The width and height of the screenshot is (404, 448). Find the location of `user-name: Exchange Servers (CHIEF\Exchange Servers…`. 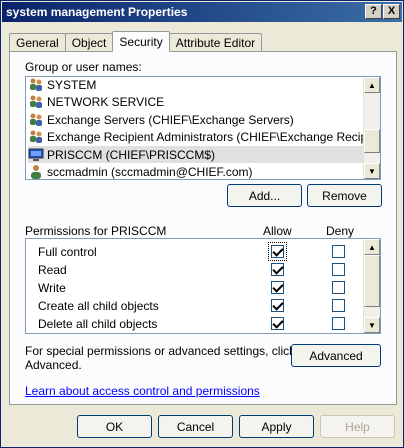

user-name: Exchange Servers (CHIEF\Exchange Servers… is located at coordinates (170, 119).